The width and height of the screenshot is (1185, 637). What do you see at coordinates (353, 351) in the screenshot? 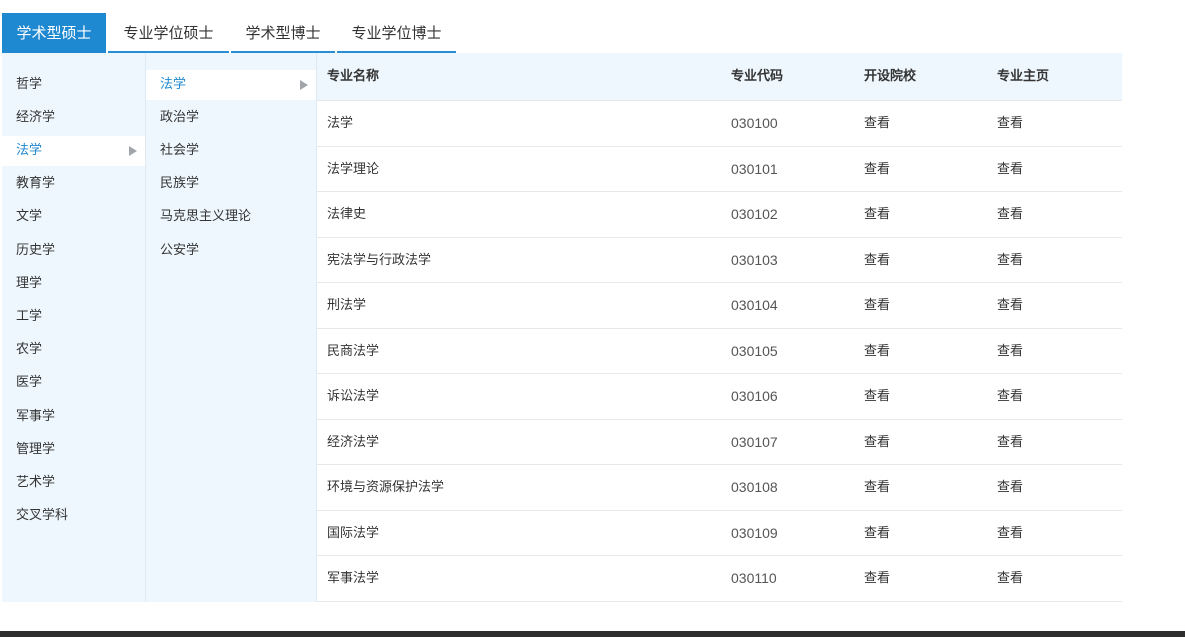
I see `major-name-cell: 民商法学` at bounding box center [353, 351].